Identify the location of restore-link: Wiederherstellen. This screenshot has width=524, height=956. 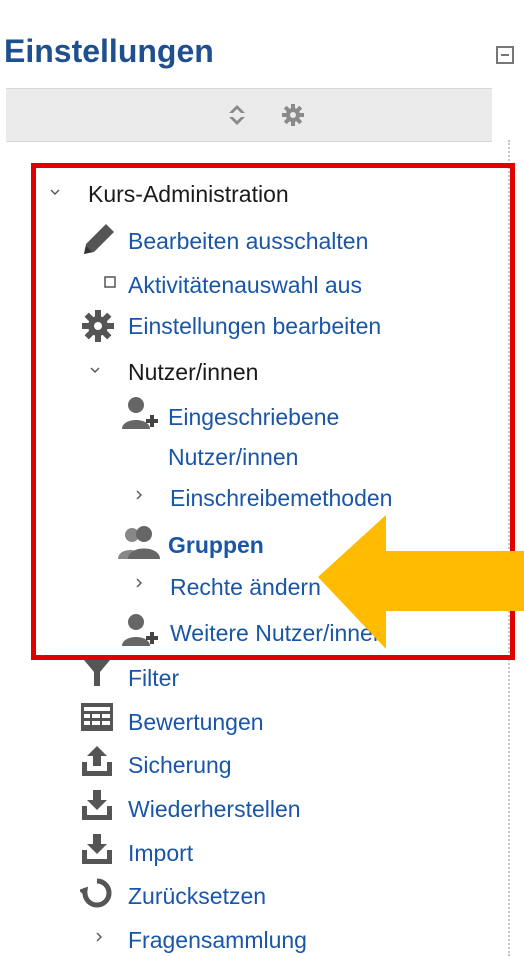
(214, 809).